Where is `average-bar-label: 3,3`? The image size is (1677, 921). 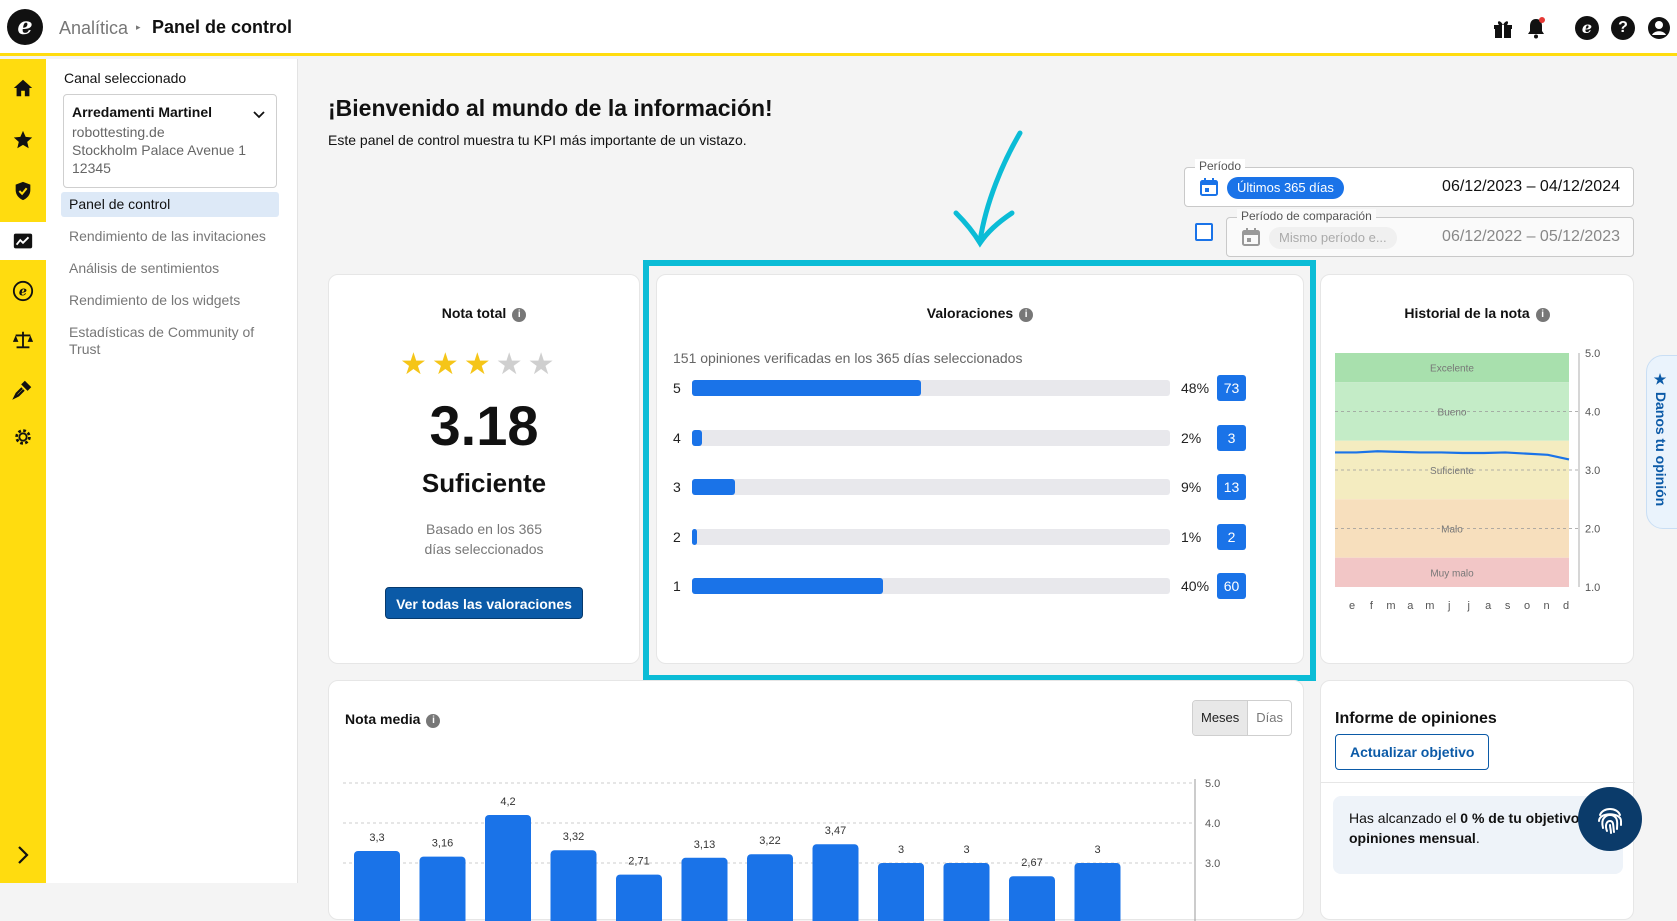 average-bar-label: 3,3 is located at coordinates (376, 838).